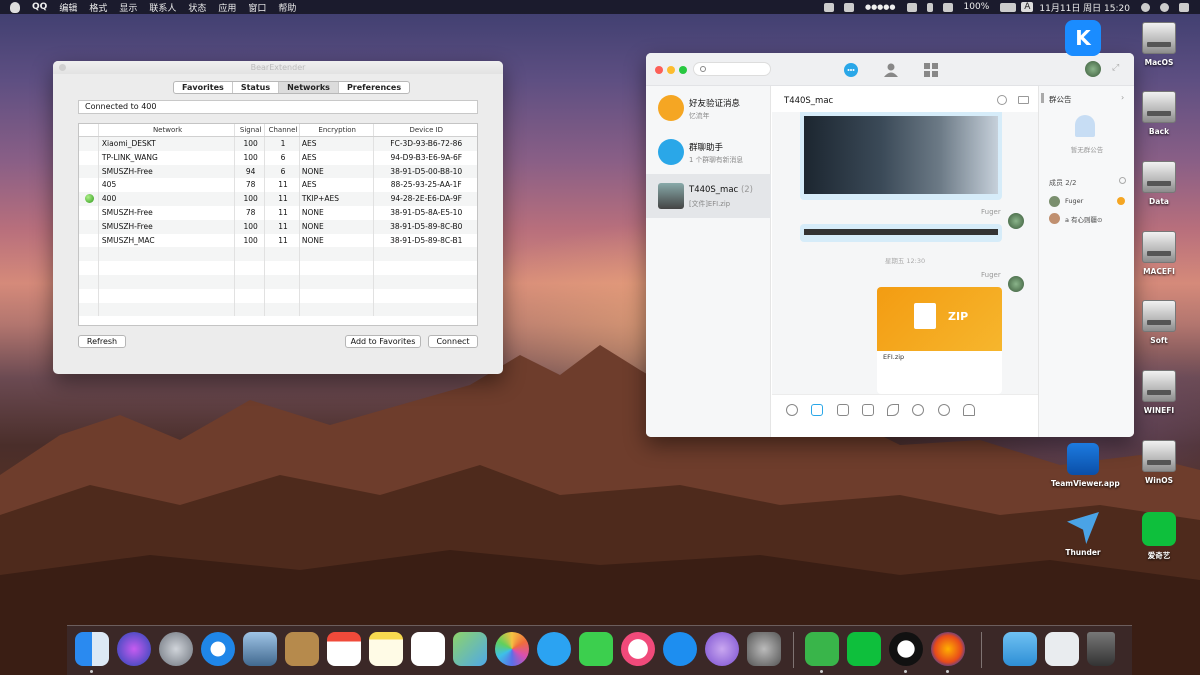  I want to click on qq-icon, so click(906, 649).